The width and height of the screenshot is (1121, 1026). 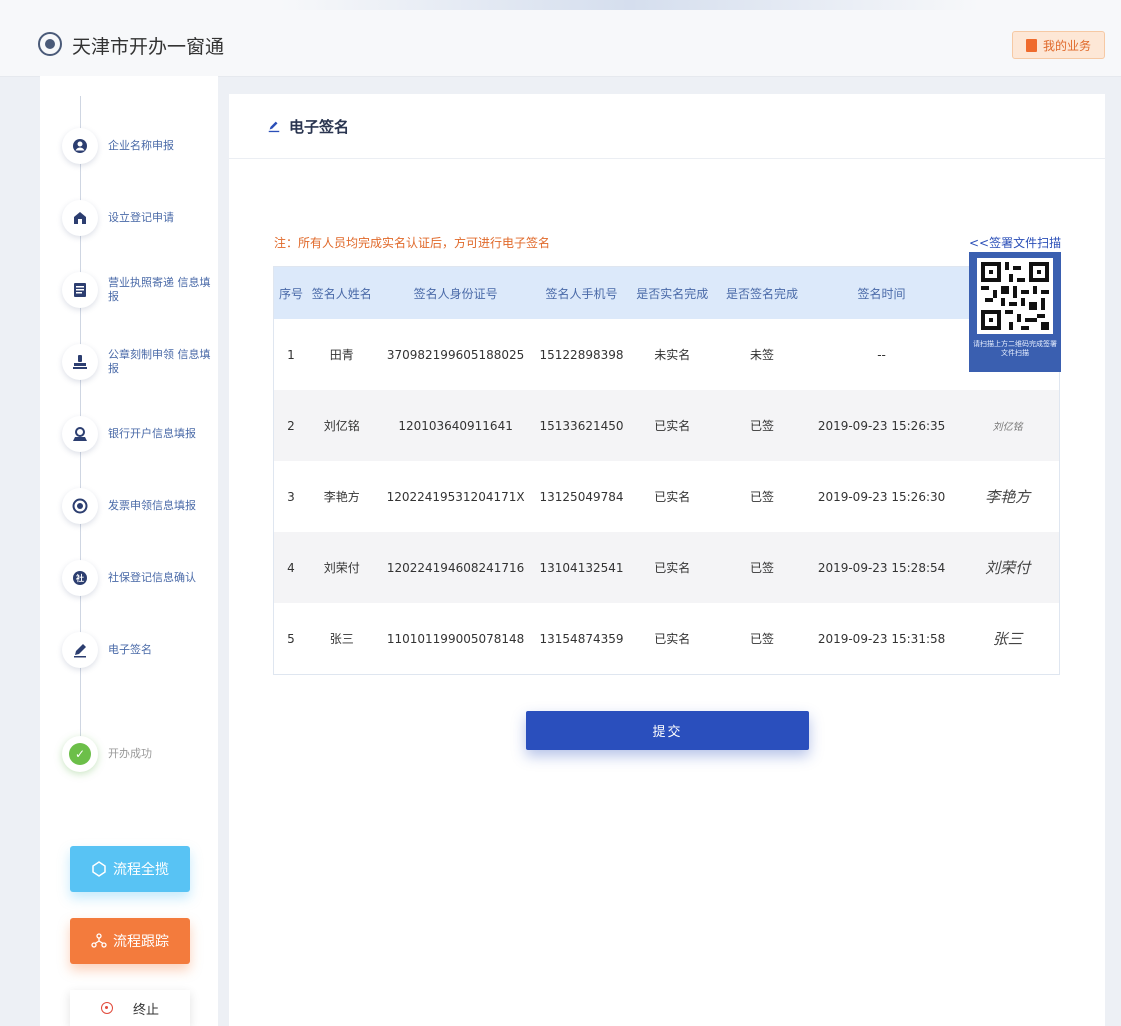 What do you see at coordinates (99, 940) in the screenshot?
I see `track-icon` at bounding box center [99, 940].